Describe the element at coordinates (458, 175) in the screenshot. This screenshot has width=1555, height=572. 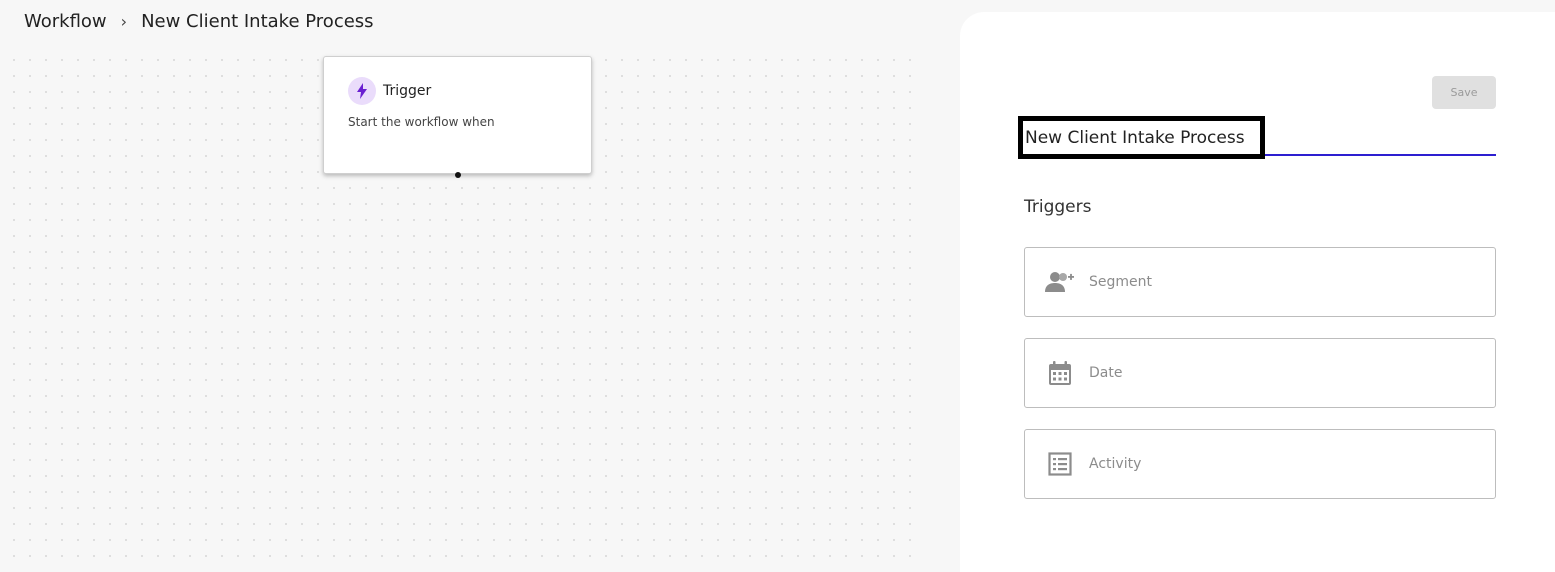
I see `node-output-port` at that location.